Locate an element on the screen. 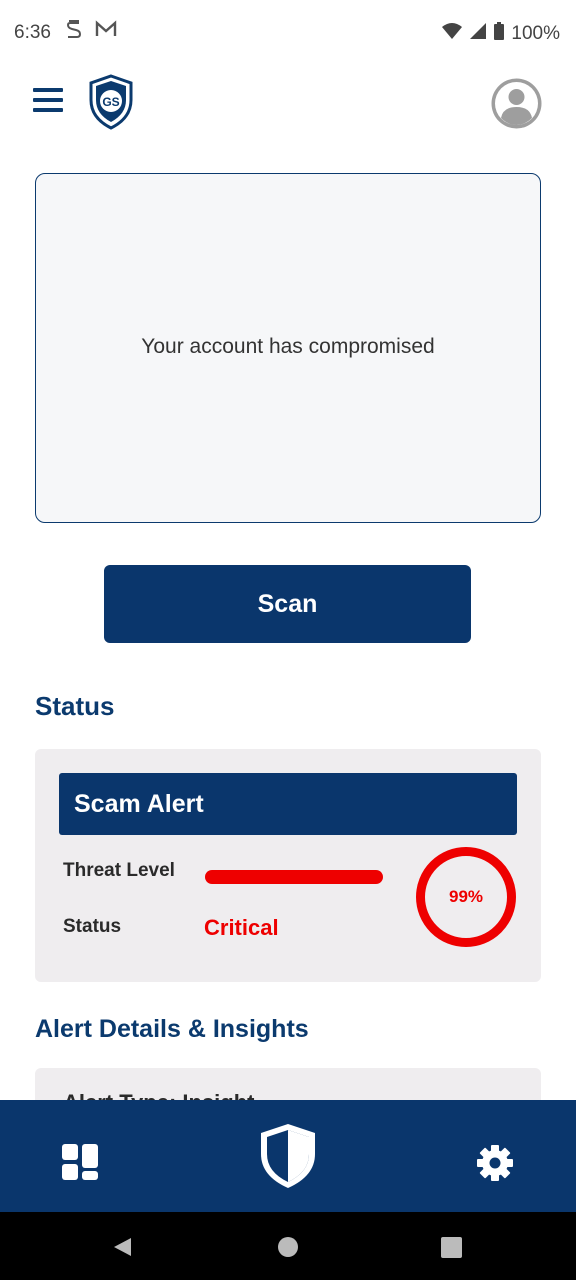 This screenshot has height=1280, width=576. gmail-icon is located at coordinates (106, 31).